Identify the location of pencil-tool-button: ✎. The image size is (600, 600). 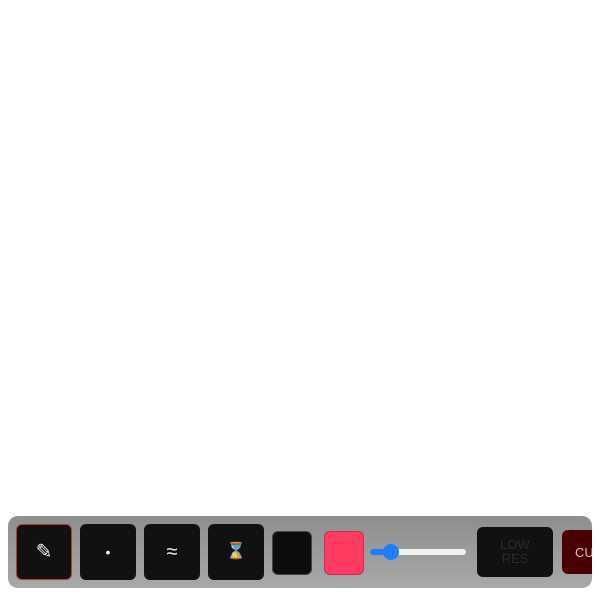
(44, 552).